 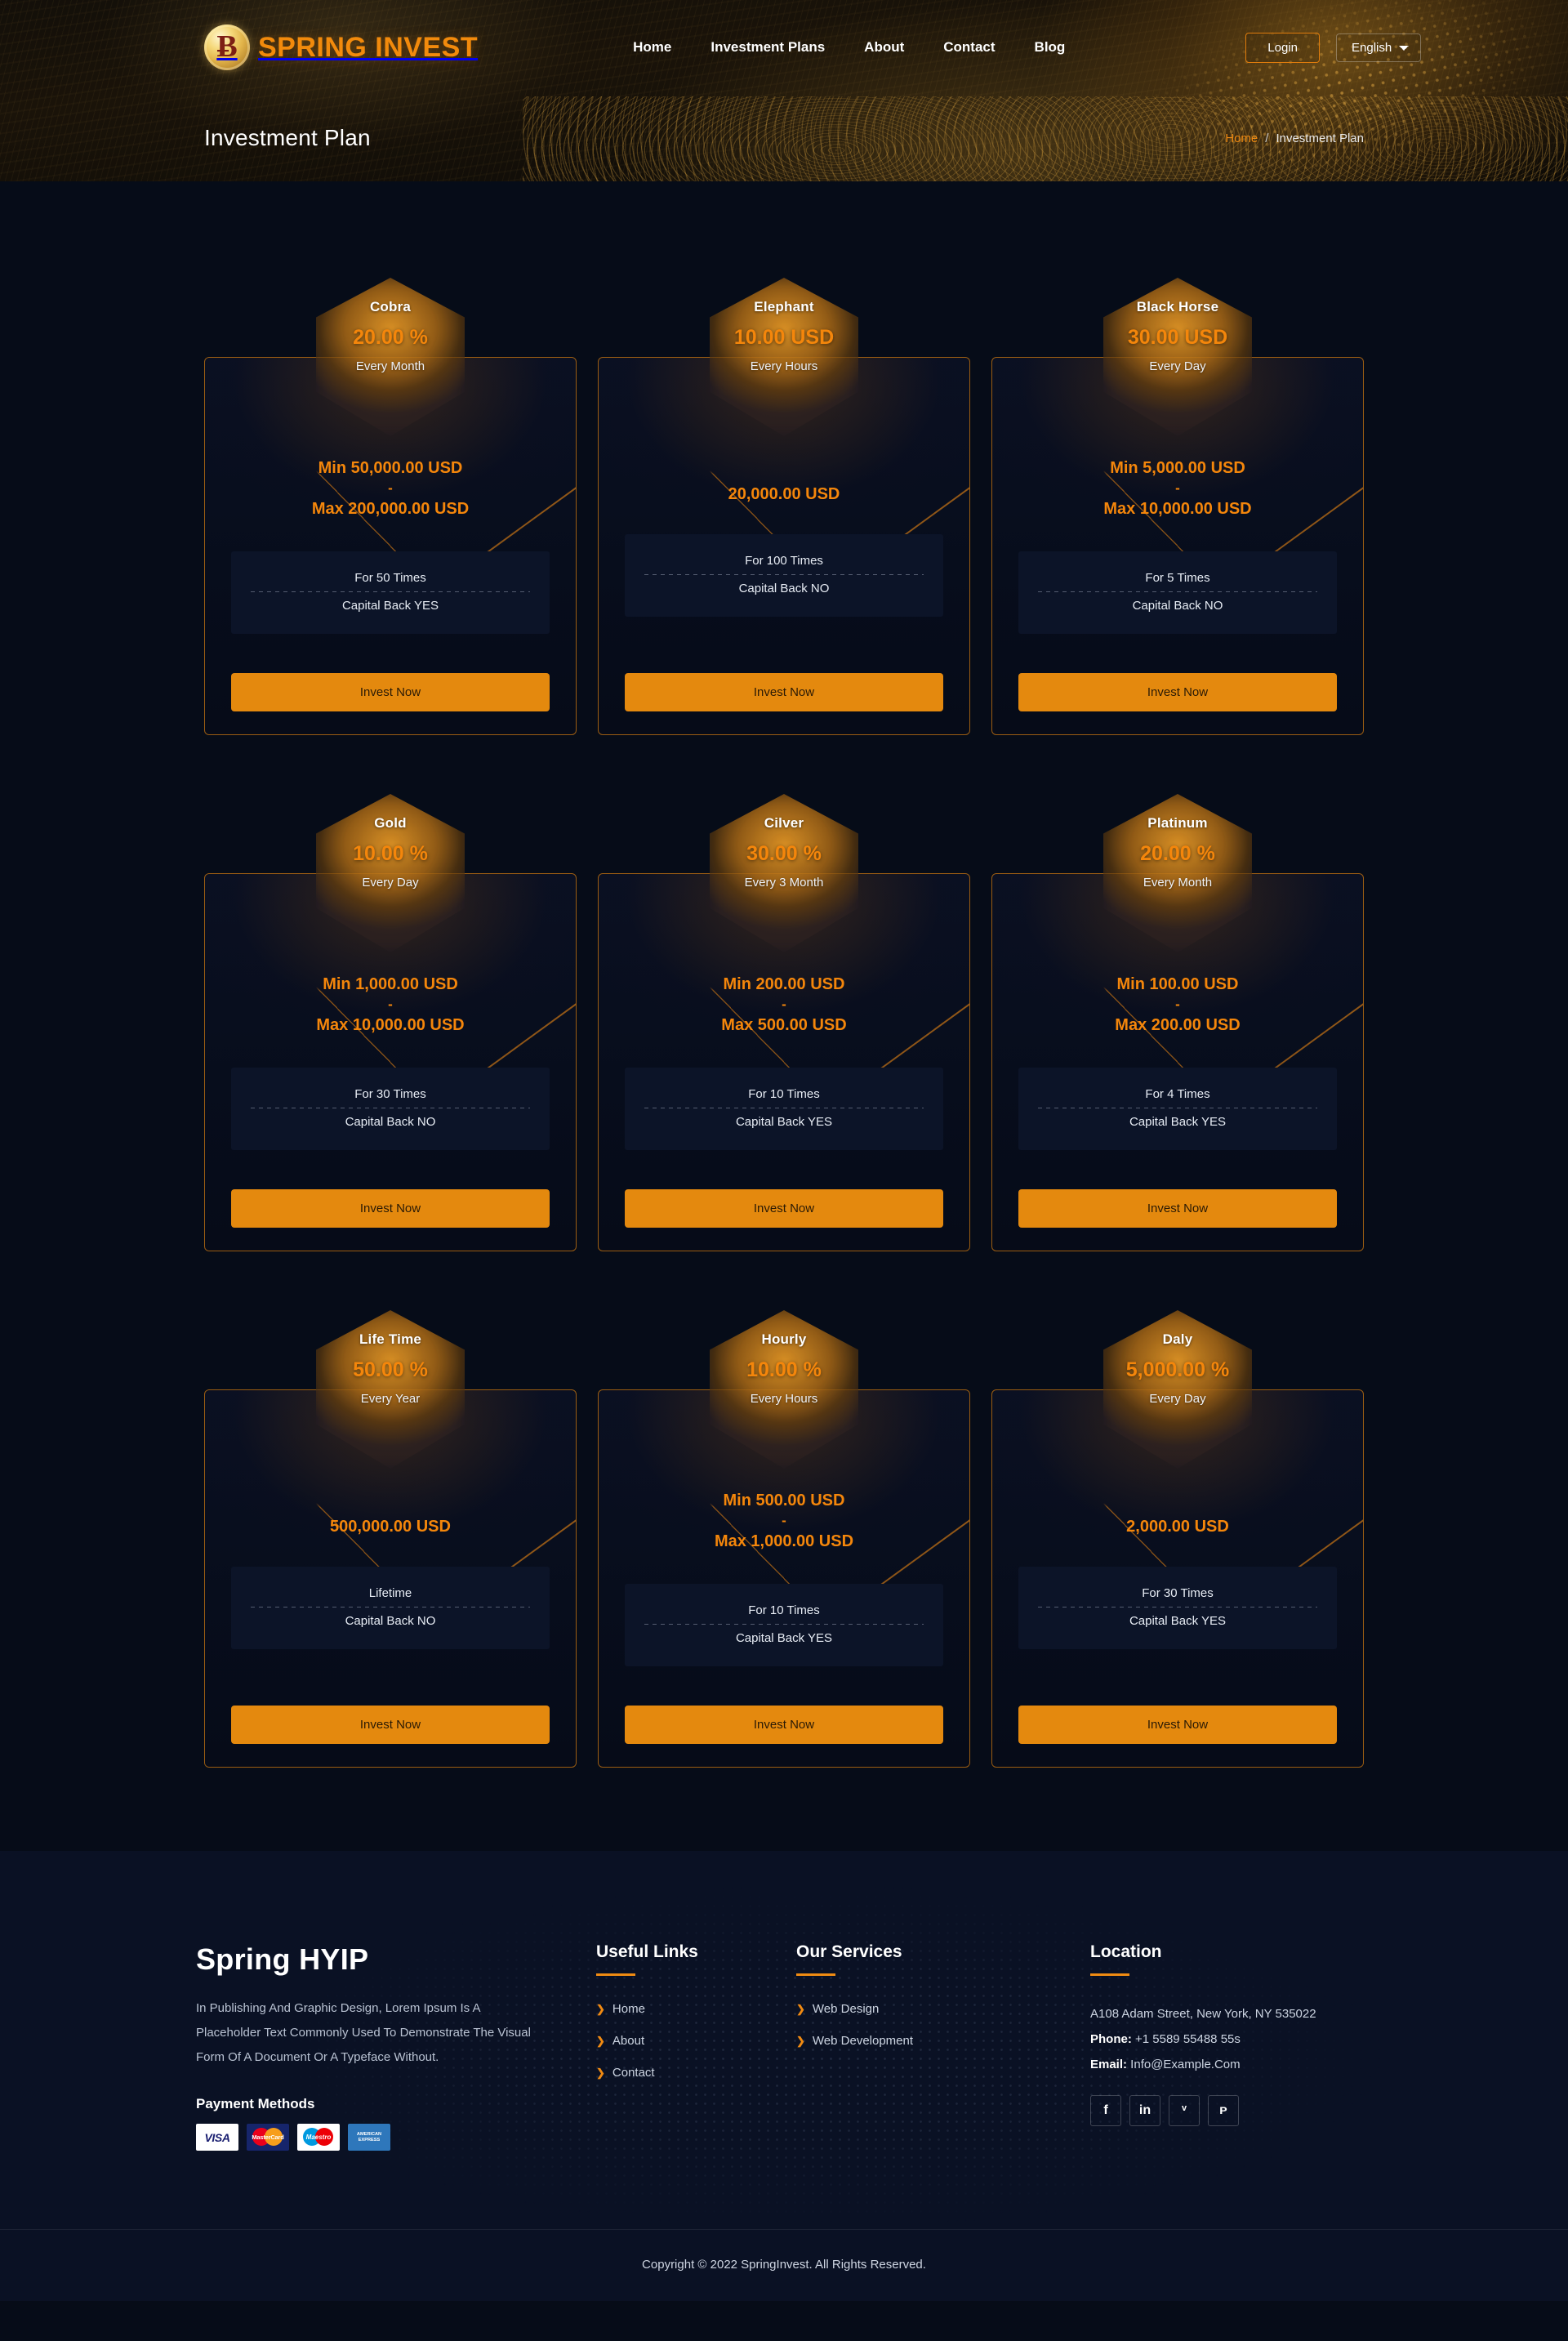 What do you see at coordinates (369, 2137) in the screenshot?
I see `amex-icon: AMERICAN EXPRESS` at bounding box center [369, 2137].